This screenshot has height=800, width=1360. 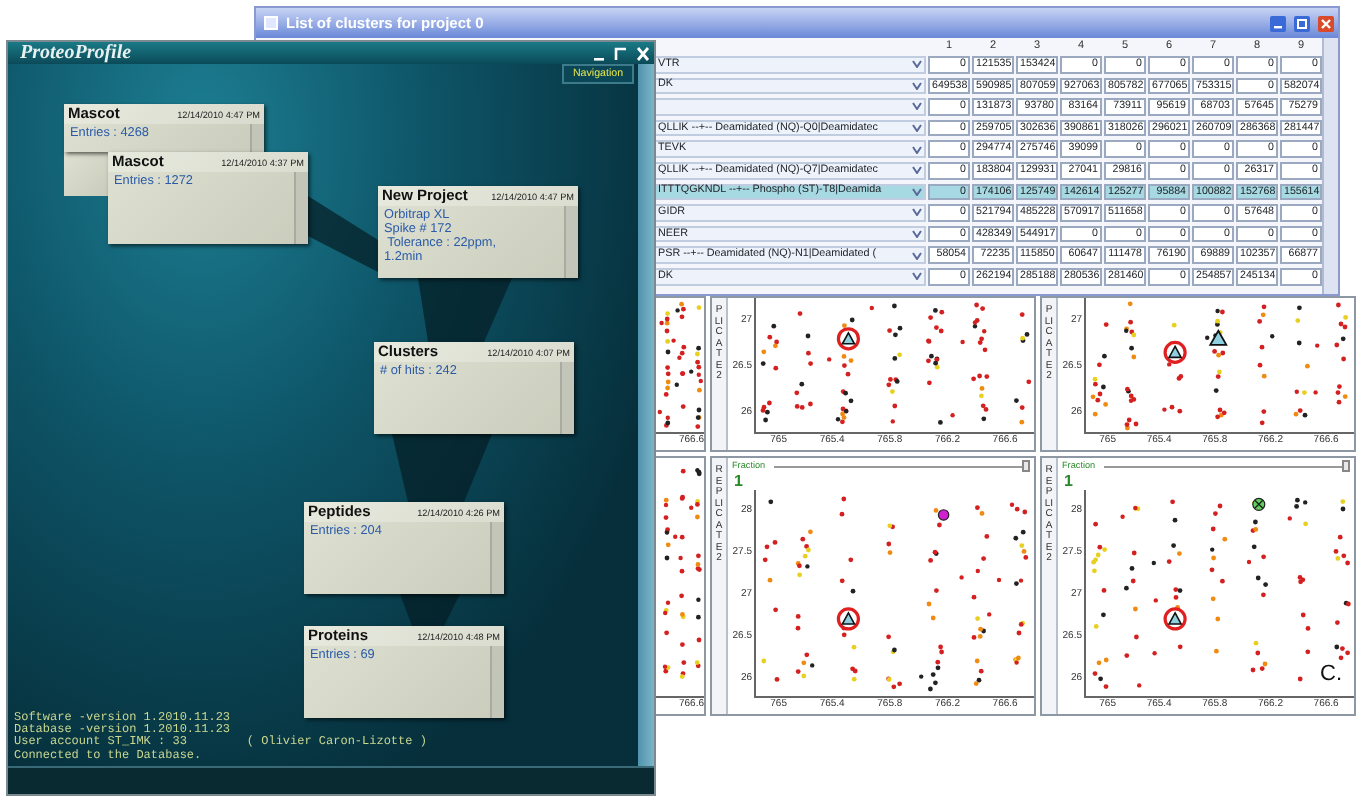 I want to click on row-dropdown, so click(x=790, y=107).